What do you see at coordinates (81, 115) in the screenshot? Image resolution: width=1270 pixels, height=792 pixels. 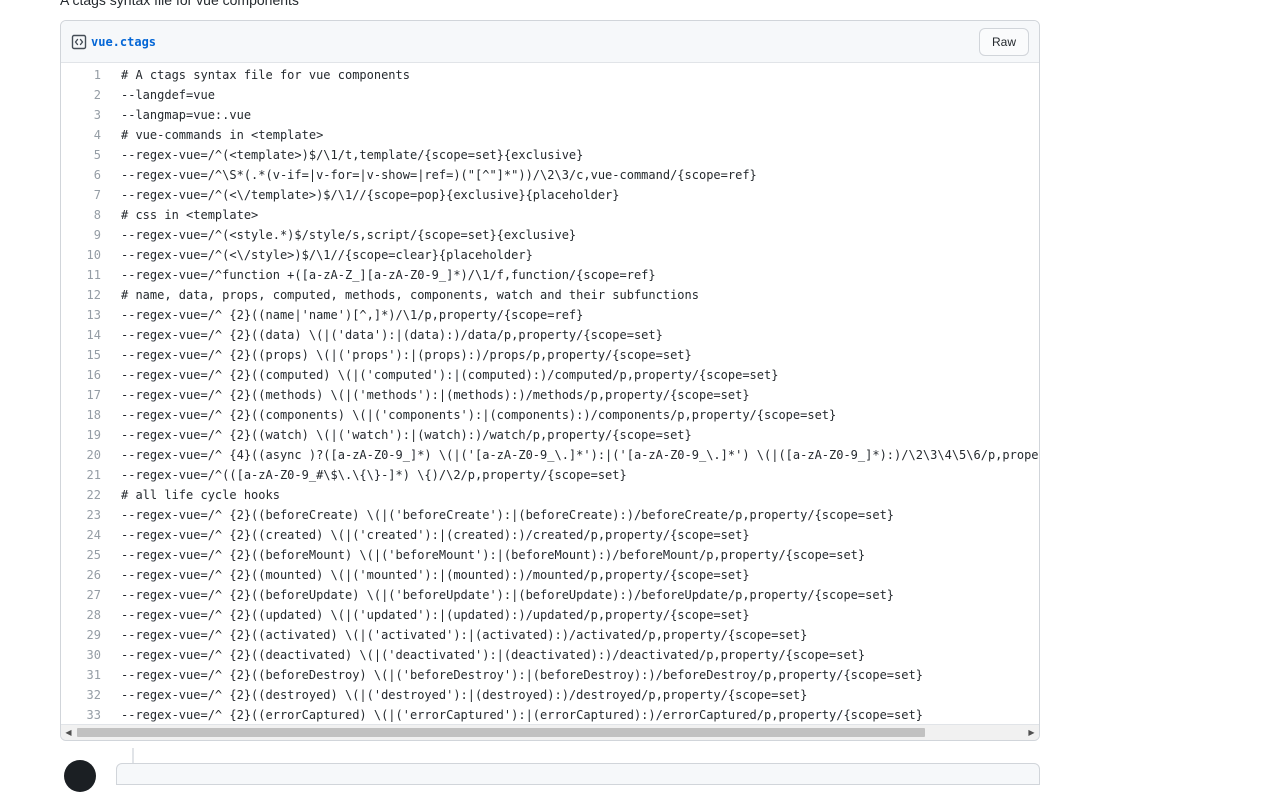 I see `line-number: 3` at bounding box center [81, 115].